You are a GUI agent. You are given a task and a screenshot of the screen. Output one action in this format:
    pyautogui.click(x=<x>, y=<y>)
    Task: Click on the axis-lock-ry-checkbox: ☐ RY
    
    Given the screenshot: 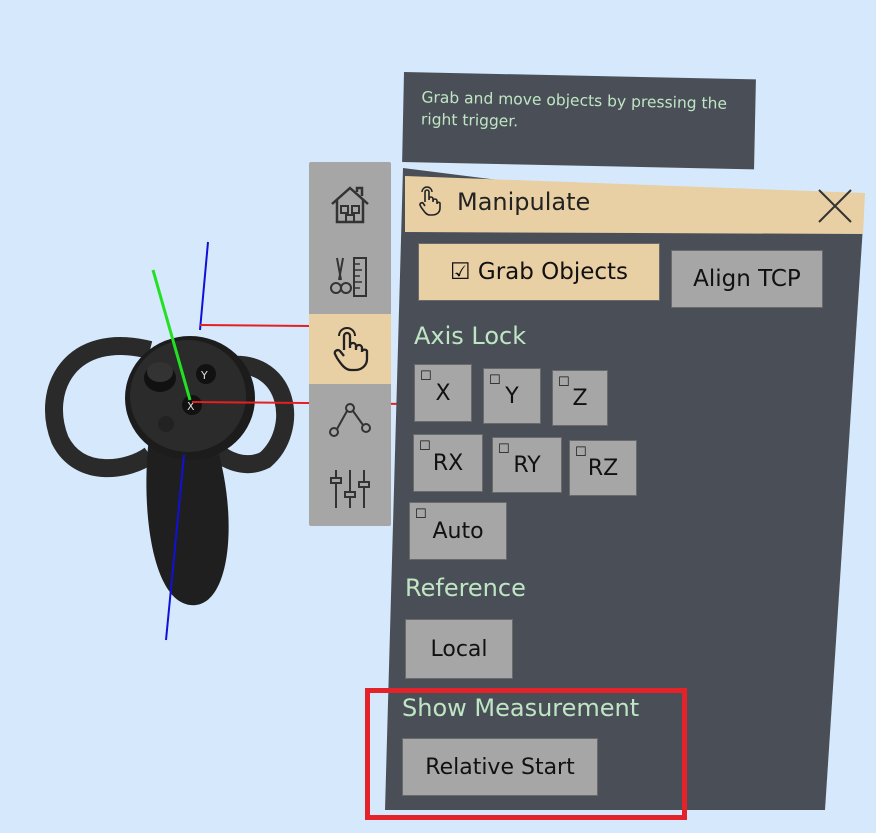 What is the action you would take?
    pyautogui.click(x=527, y=465)
    